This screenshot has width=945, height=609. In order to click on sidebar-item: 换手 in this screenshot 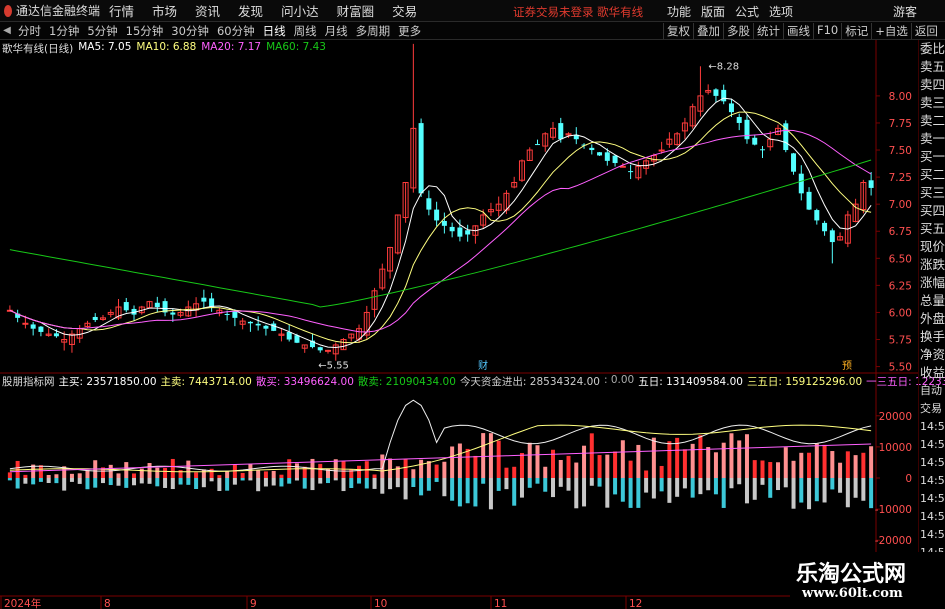, I will do `click(932, 337)`.